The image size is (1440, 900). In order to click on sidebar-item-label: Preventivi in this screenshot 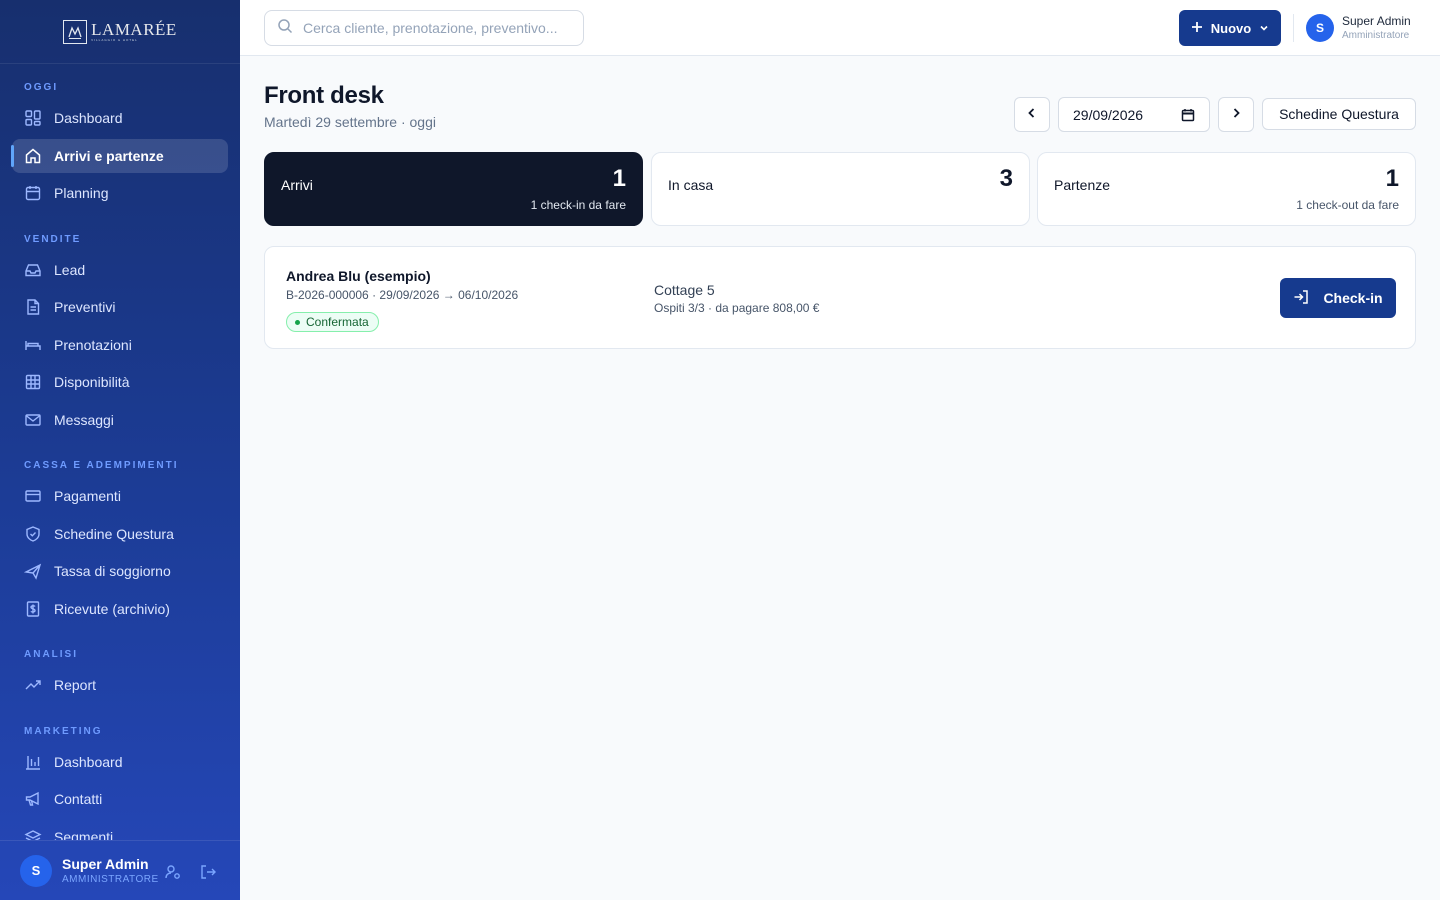, I will do `click(85, 307)`.